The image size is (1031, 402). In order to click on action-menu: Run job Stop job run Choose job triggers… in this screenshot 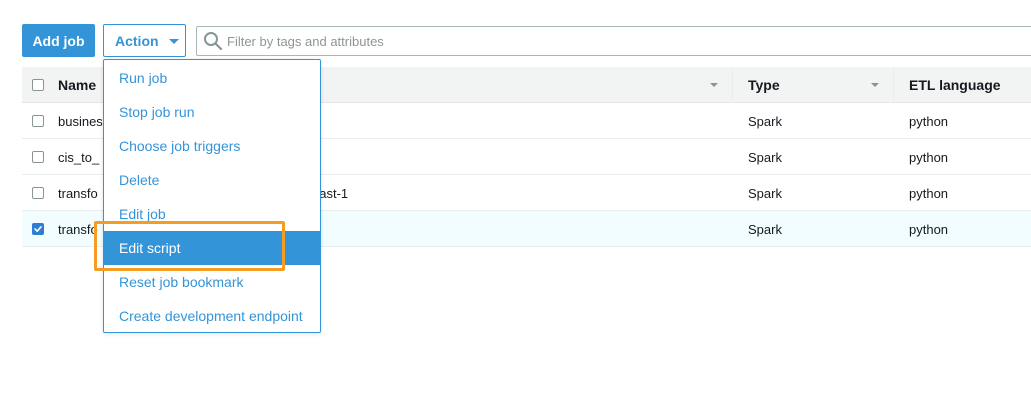, I will do `click(212, 196)`.